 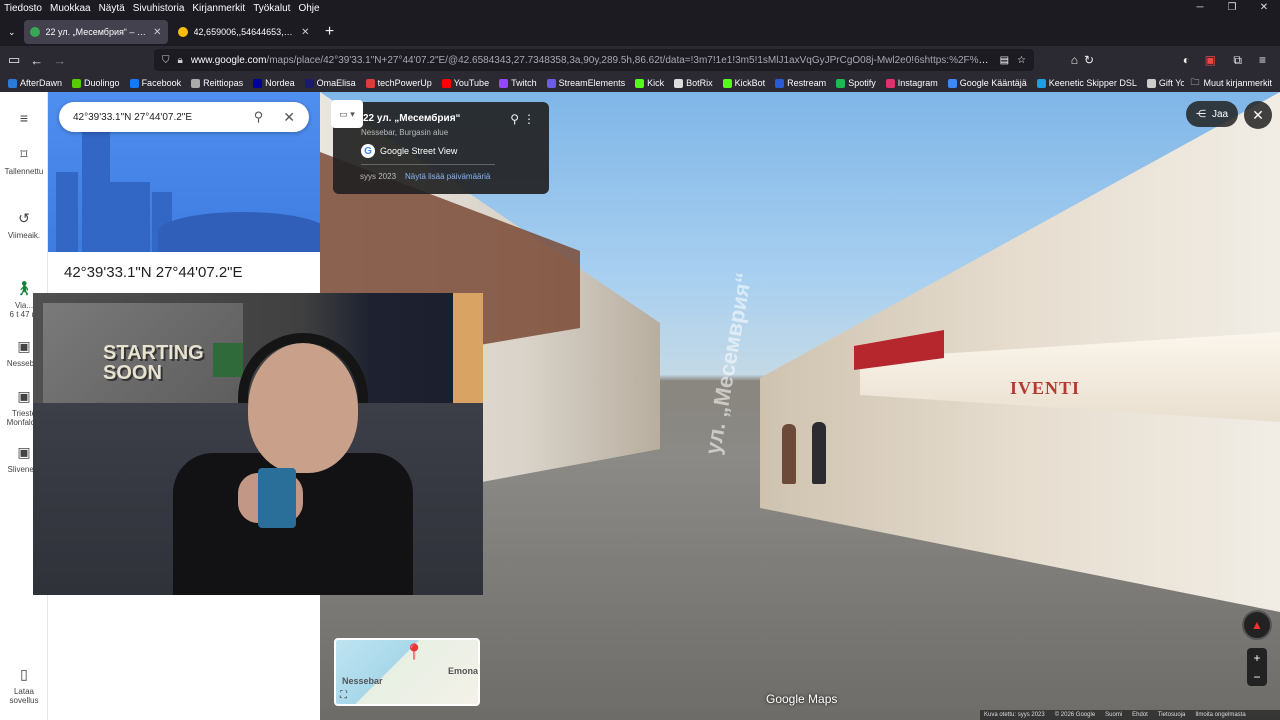 I want to click on menu-icon: ≡, so click(x=1262, y=60).